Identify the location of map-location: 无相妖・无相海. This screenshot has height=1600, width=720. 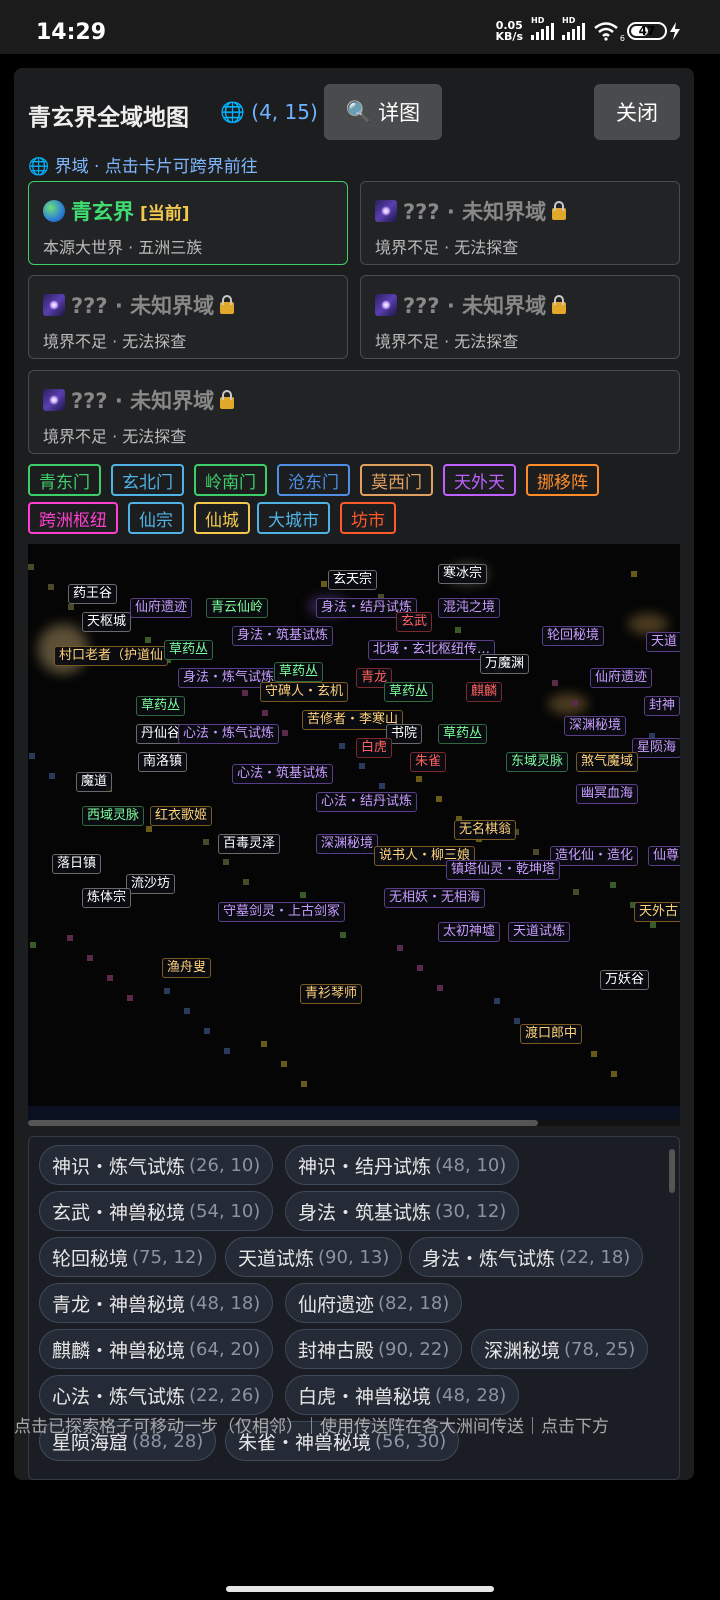
(435, 898).